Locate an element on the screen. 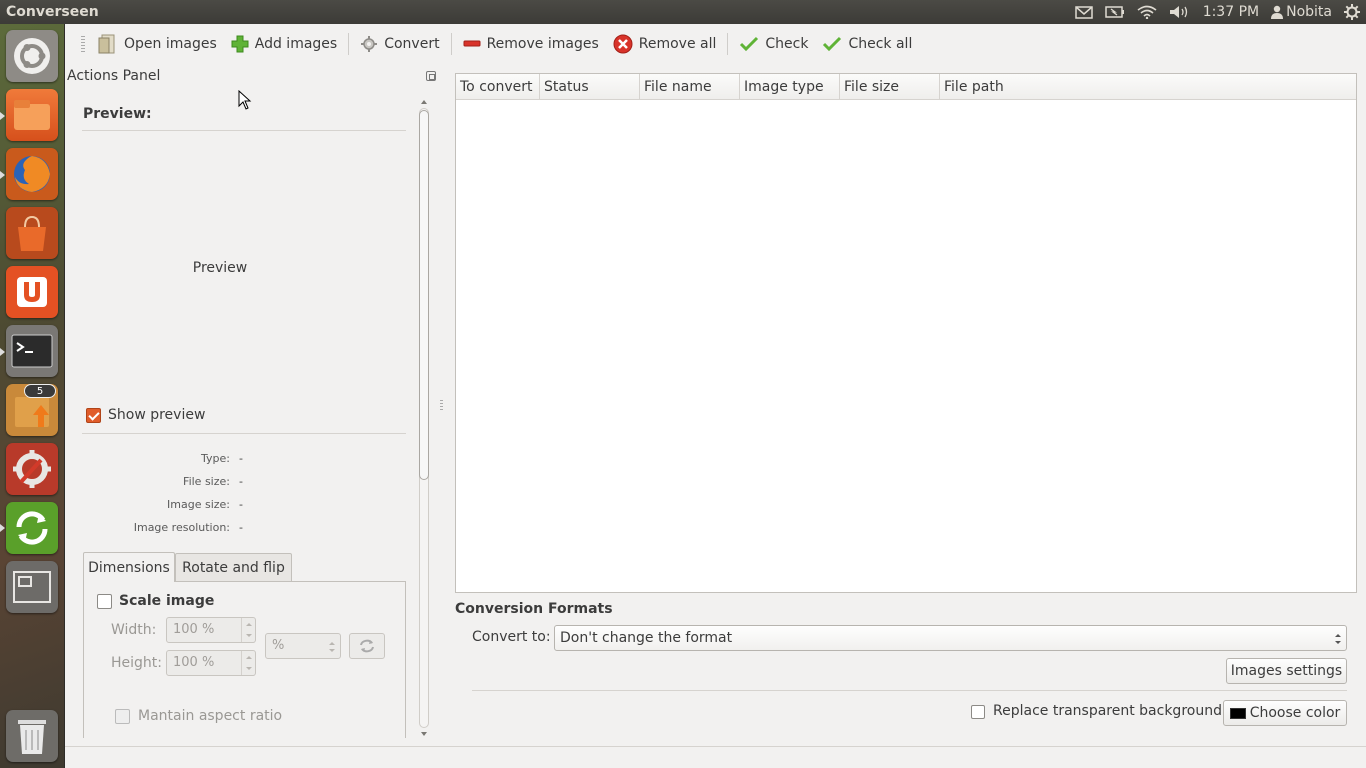 Image resolution: width=1366 pixels, height=768 pixels. user-menu: Nobita is located at coordinates (1301, 12).